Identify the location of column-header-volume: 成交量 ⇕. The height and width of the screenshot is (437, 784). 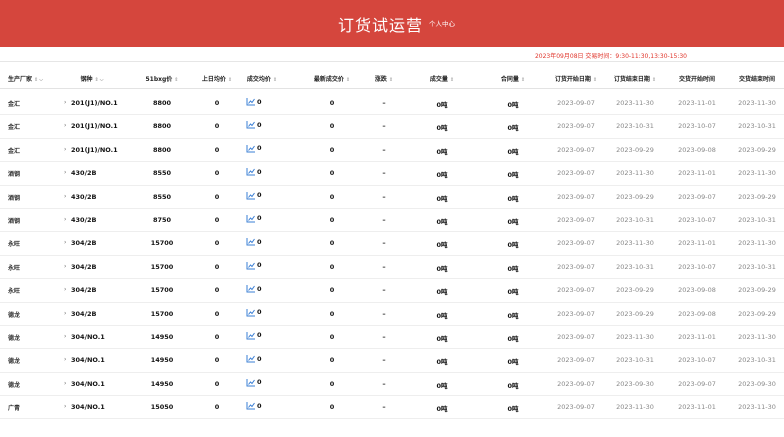
(442, 78).